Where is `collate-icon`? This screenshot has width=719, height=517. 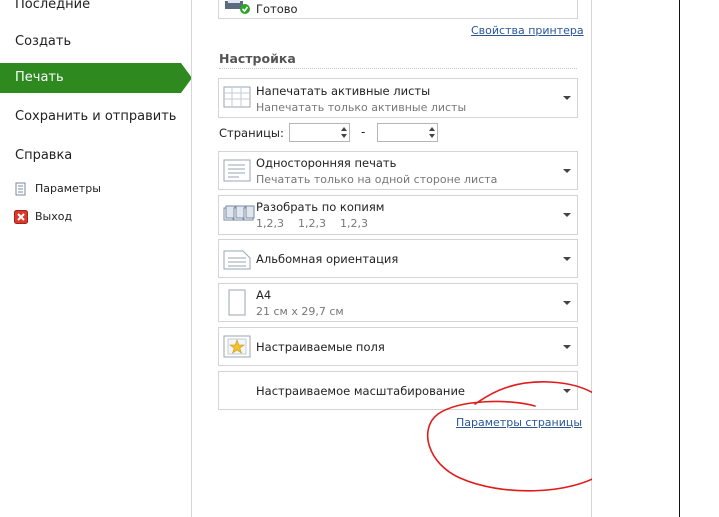 collate-icon is located at coordinates (239, 215).